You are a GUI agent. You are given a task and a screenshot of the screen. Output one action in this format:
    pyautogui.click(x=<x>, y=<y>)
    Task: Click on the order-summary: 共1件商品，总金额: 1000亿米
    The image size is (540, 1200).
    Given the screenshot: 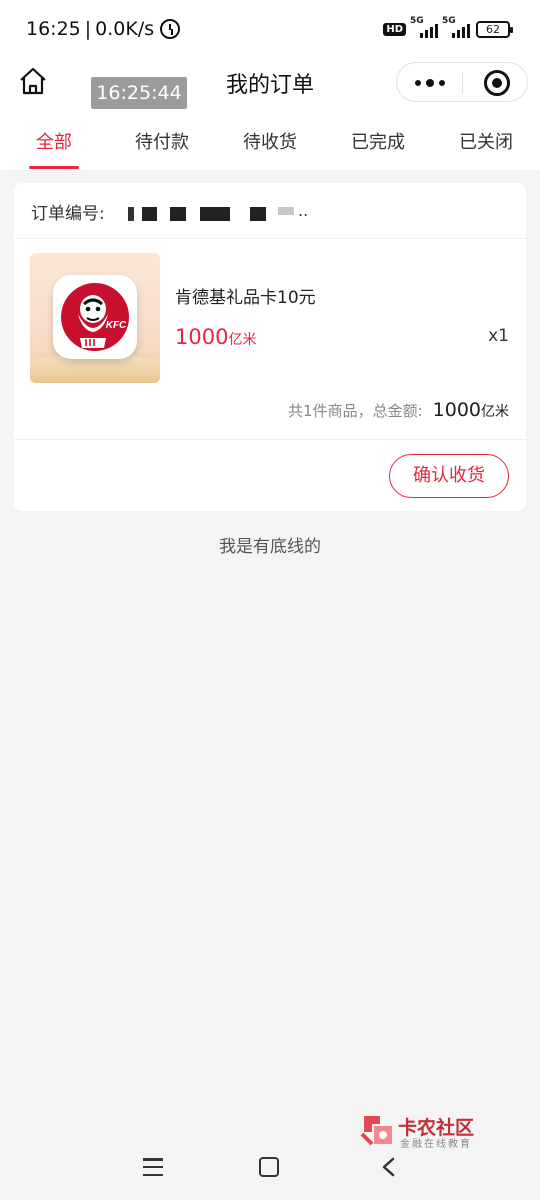 What is the action you would take?
    pyautogui.click(x=398, y=410)
    